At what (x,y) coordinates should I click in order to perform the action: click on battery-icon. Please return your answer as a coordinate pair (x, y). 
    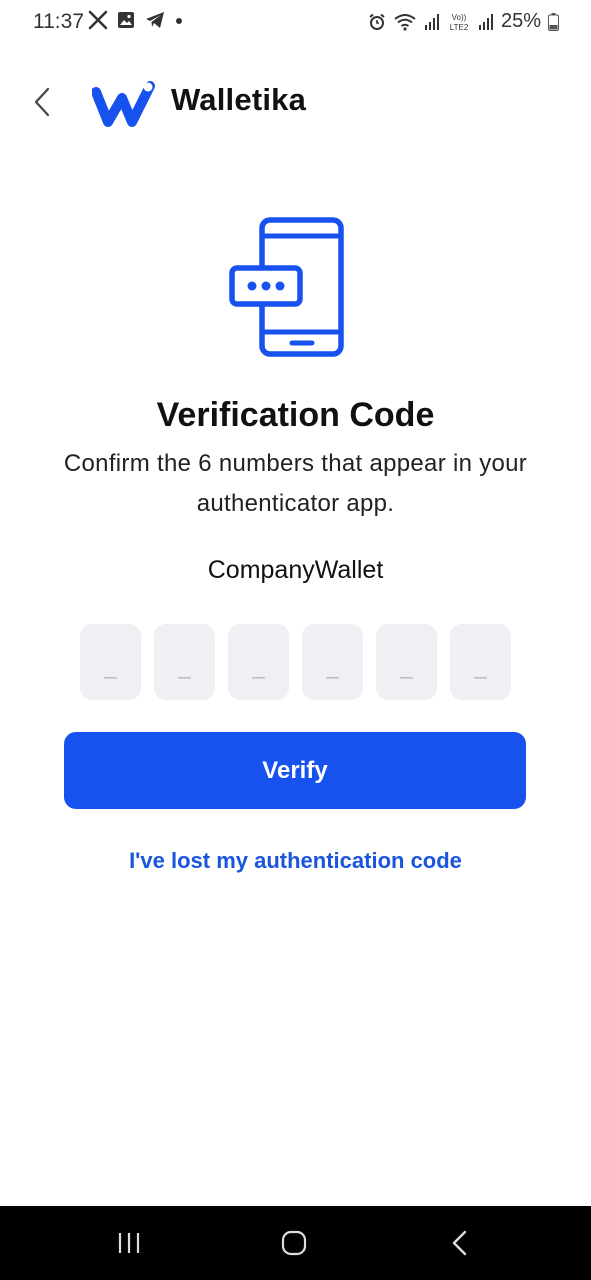
    Looking at the image, I should click on (553, 21).